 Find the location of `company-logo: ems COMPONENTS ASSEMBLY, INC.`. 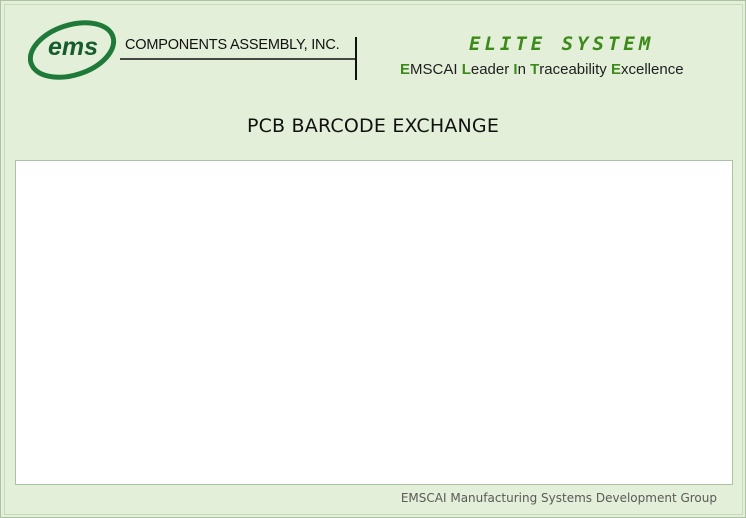

company-logo: ems COMPONENTS ASSEMBLY, INC. is located at coordinates (197, 50).